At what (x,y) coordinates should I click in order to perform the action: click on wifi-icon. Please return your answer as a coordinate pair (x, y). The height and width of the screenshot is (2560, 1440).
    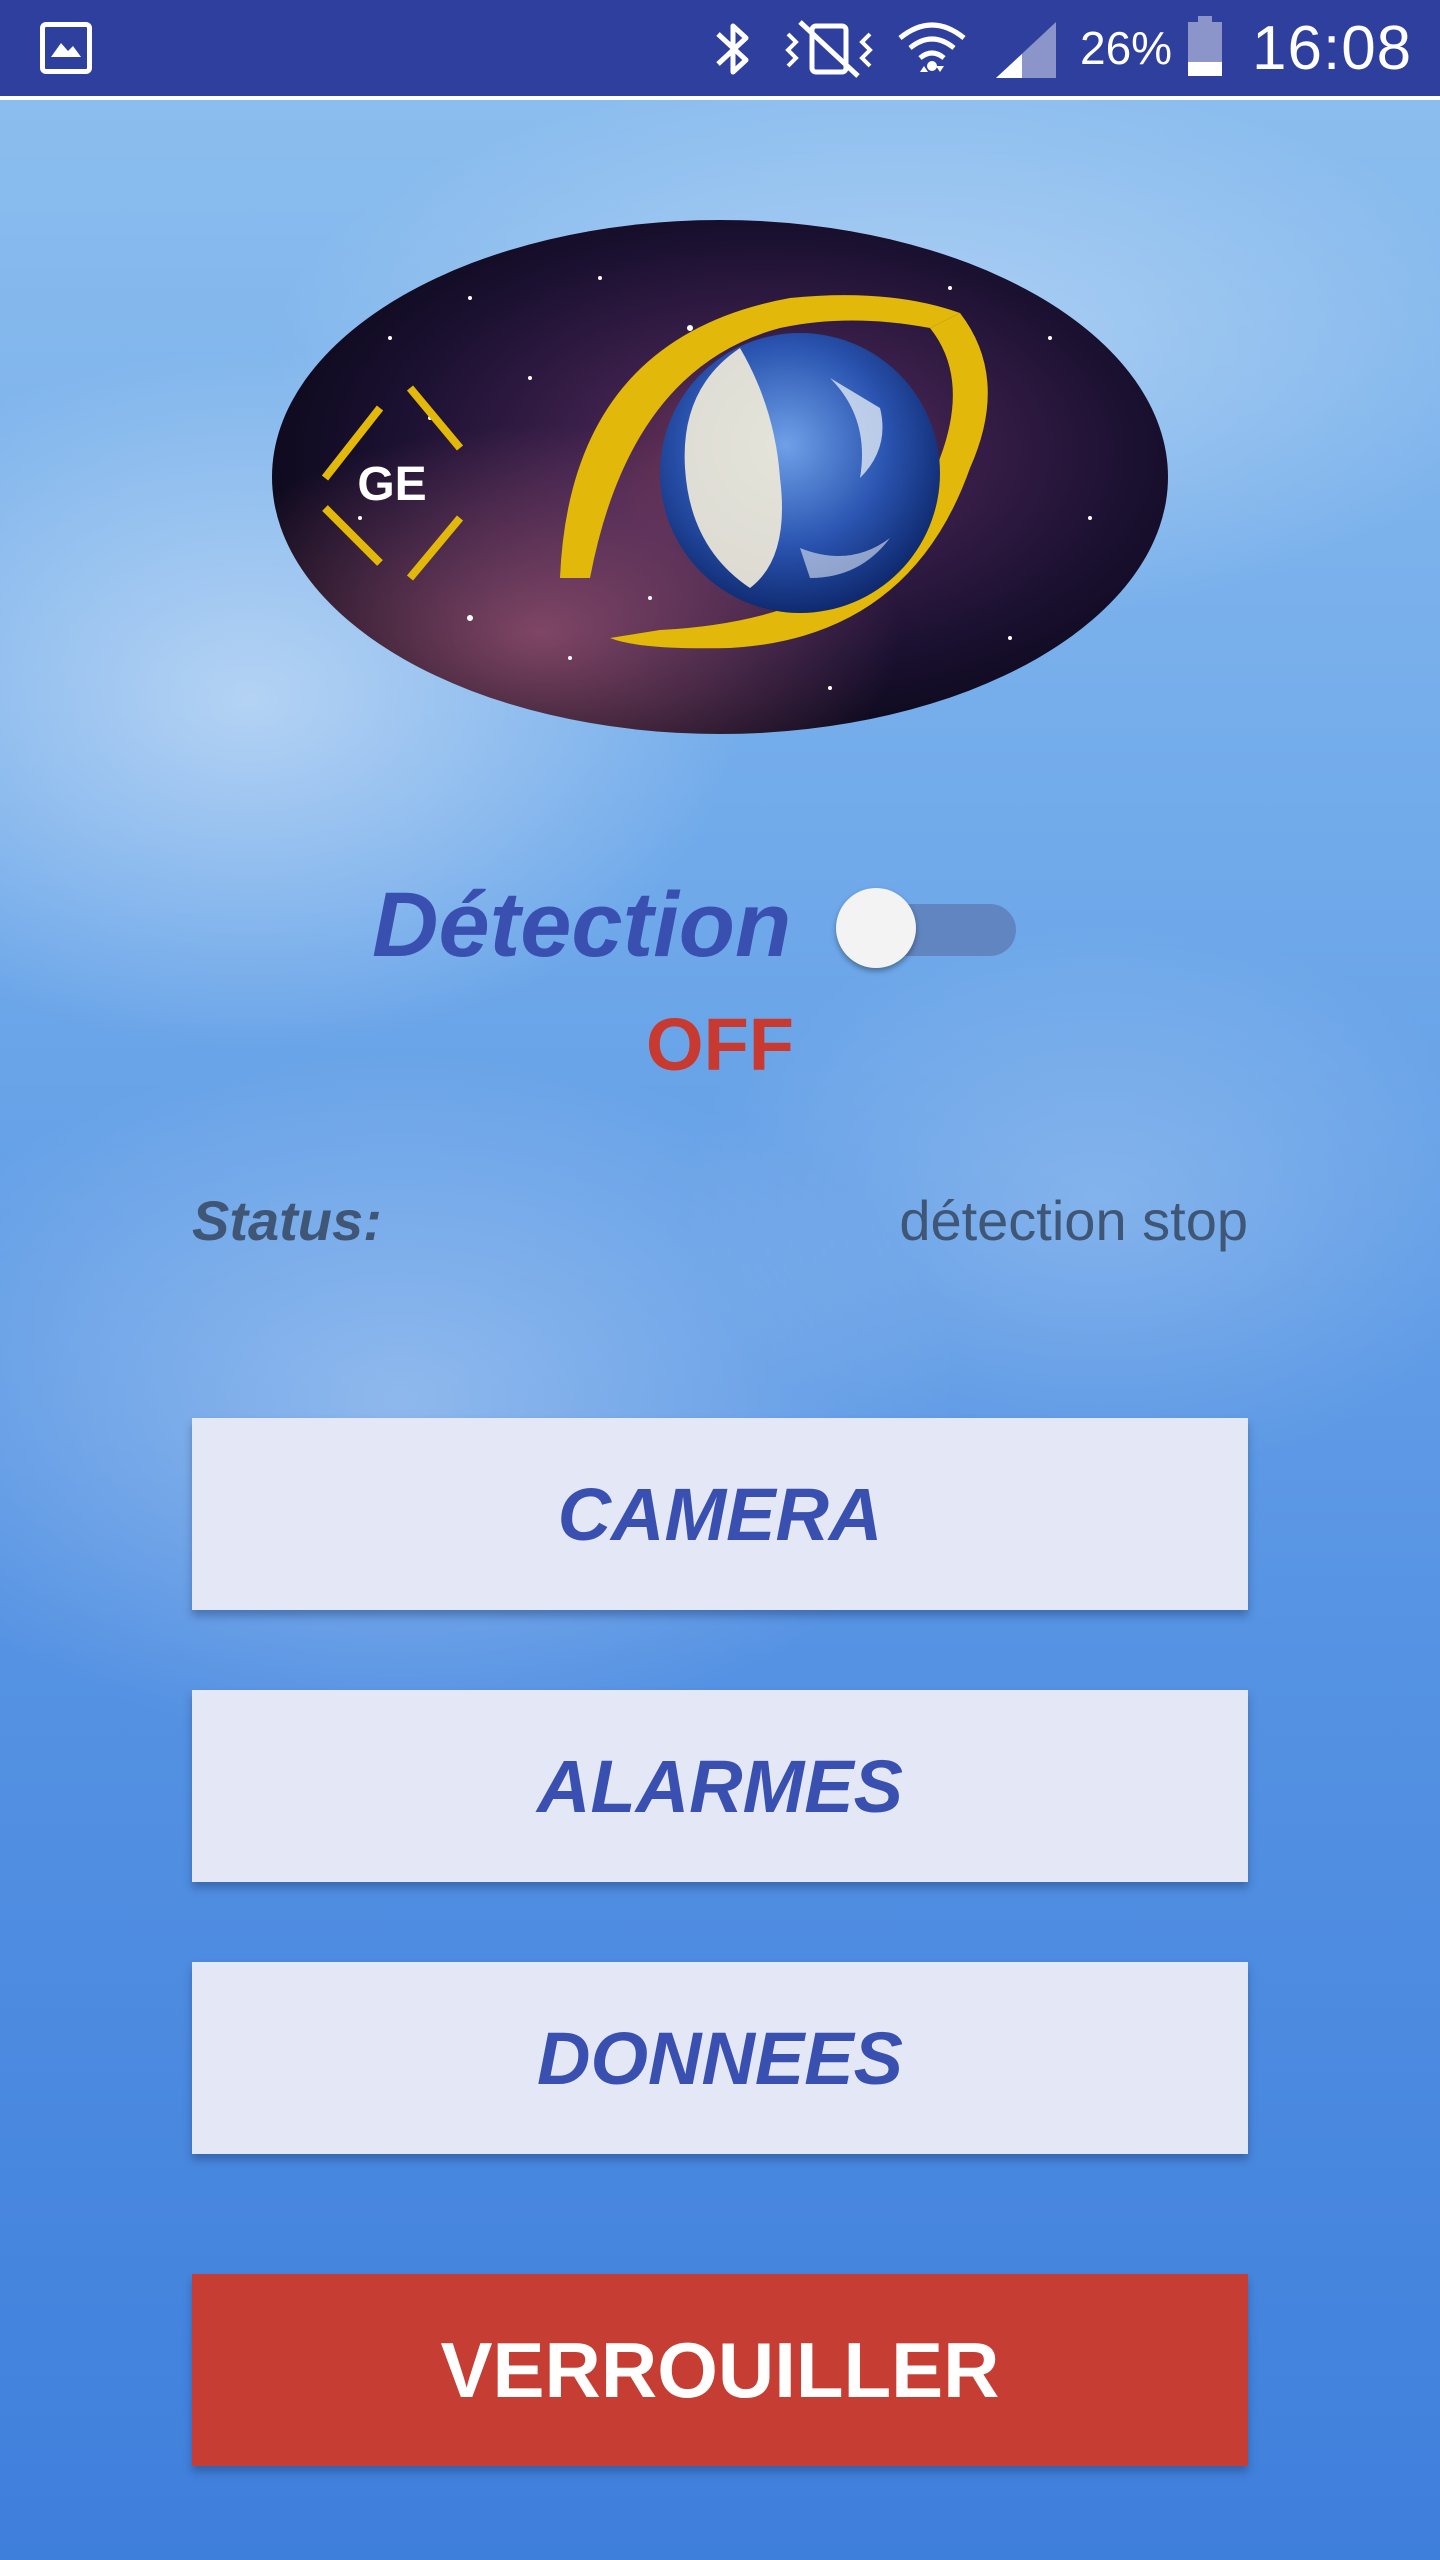
    Looking at the image, I should click on (932, 47).